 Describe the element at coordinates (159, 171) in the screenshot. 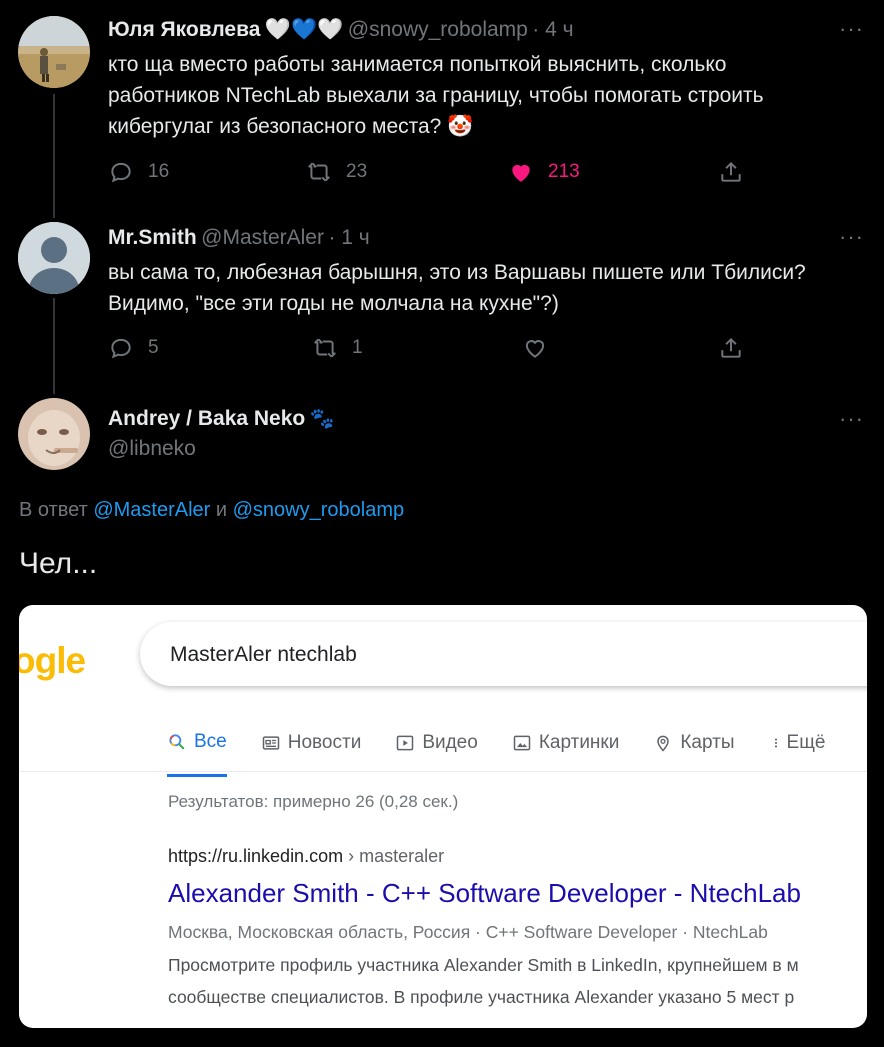

I see `reply-count: 16` at that location.